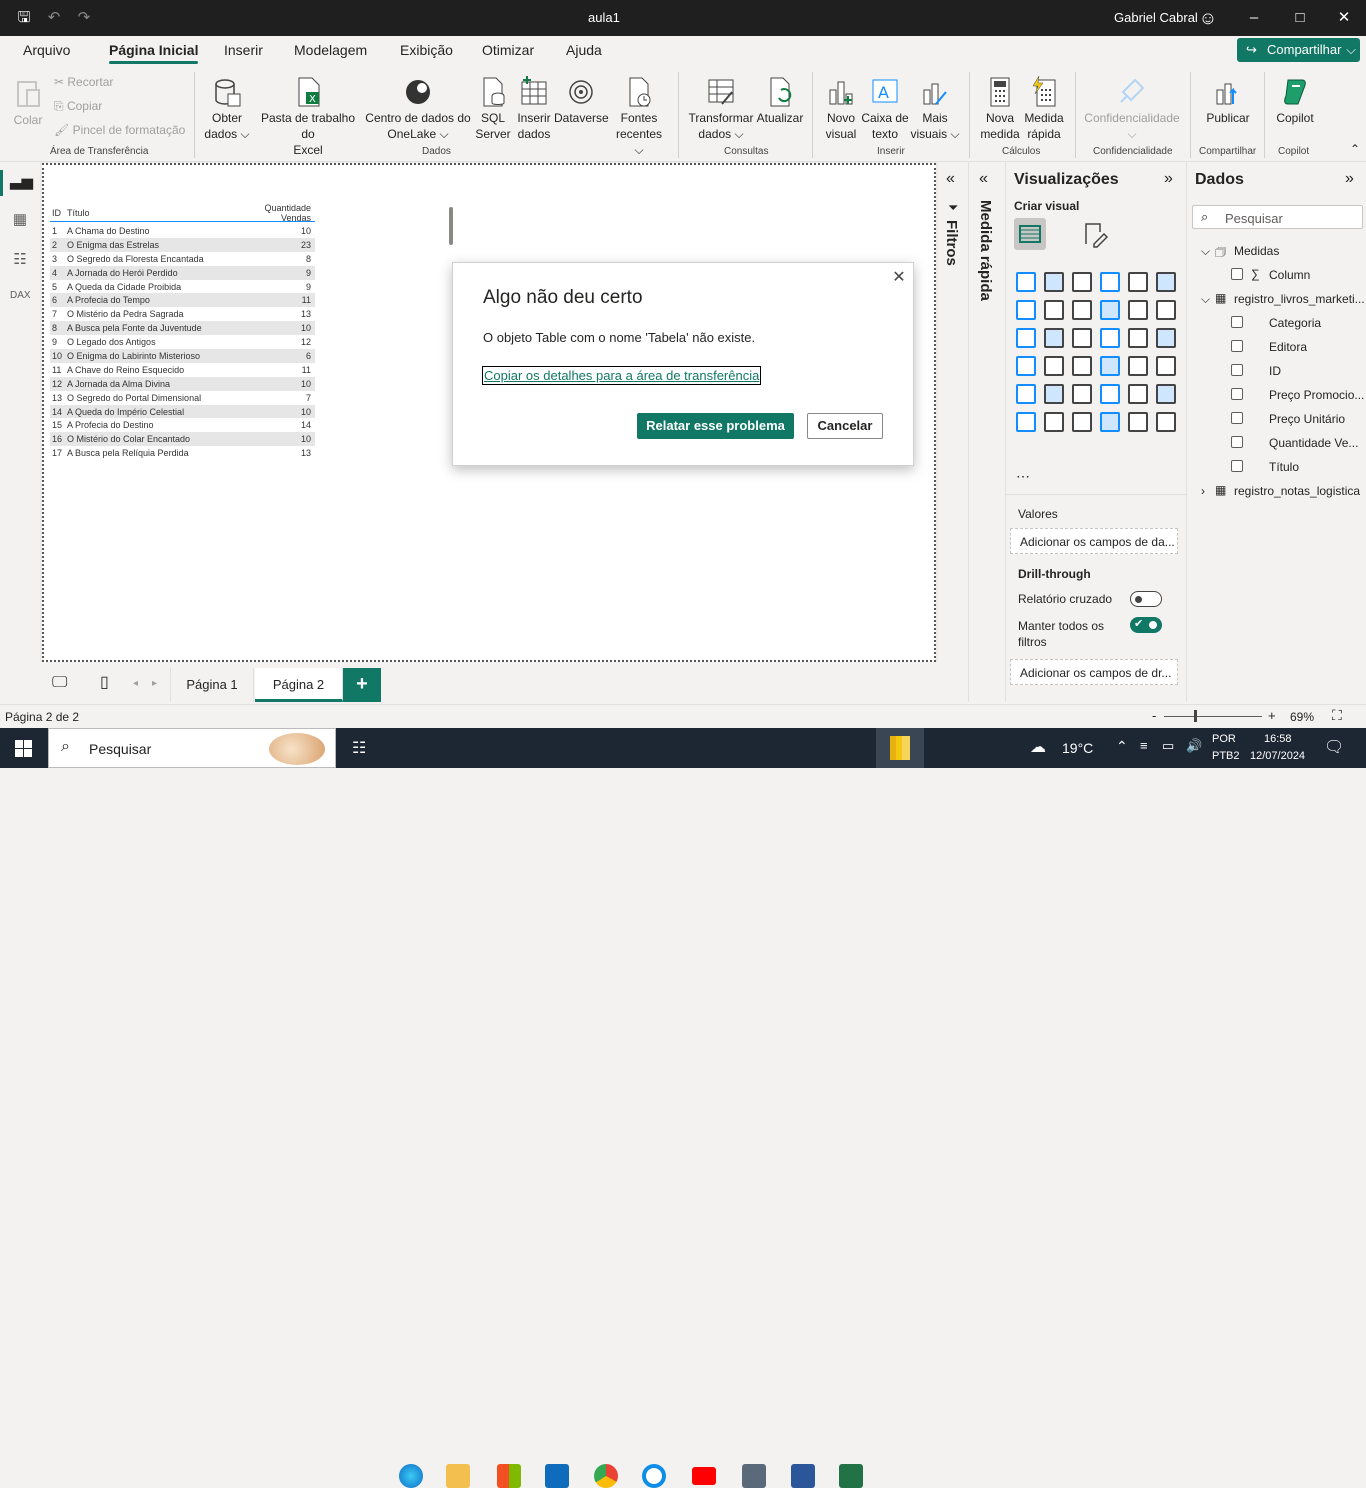 The image size is (1366, 1488). What do you see at coordinates (135, 683) in the screenshot?
I see `scroll-left-icon: ◂` at bounding box center [135, 683].